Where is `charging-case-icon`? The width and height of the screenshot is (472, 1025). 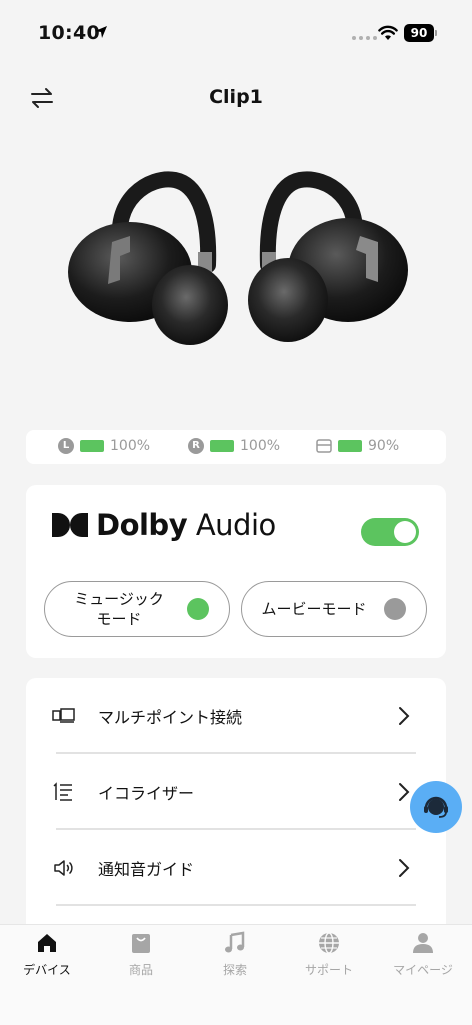
charging-case-icon is located at coordinates (324, 446).